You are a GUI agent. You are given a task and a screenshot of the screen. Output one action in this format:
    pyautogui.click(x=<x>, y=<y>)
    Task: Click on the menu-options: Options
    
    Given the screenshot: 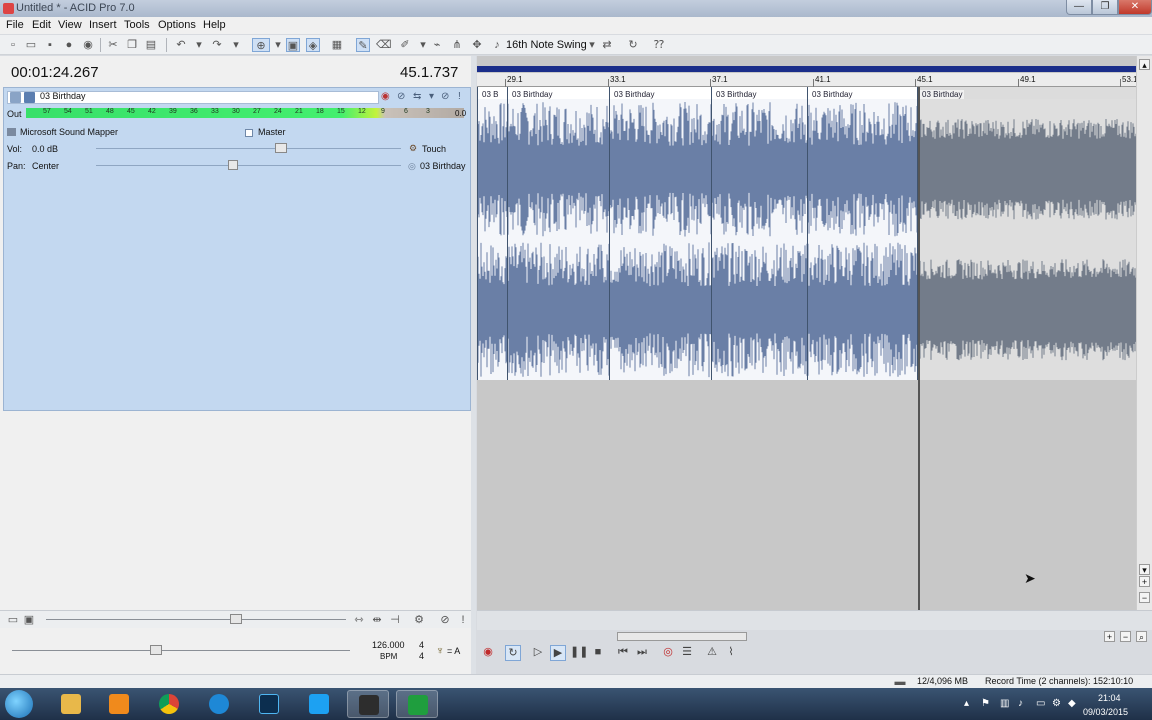 What is the action you would take?
    pyautogui.click(x=177, y=25)
    